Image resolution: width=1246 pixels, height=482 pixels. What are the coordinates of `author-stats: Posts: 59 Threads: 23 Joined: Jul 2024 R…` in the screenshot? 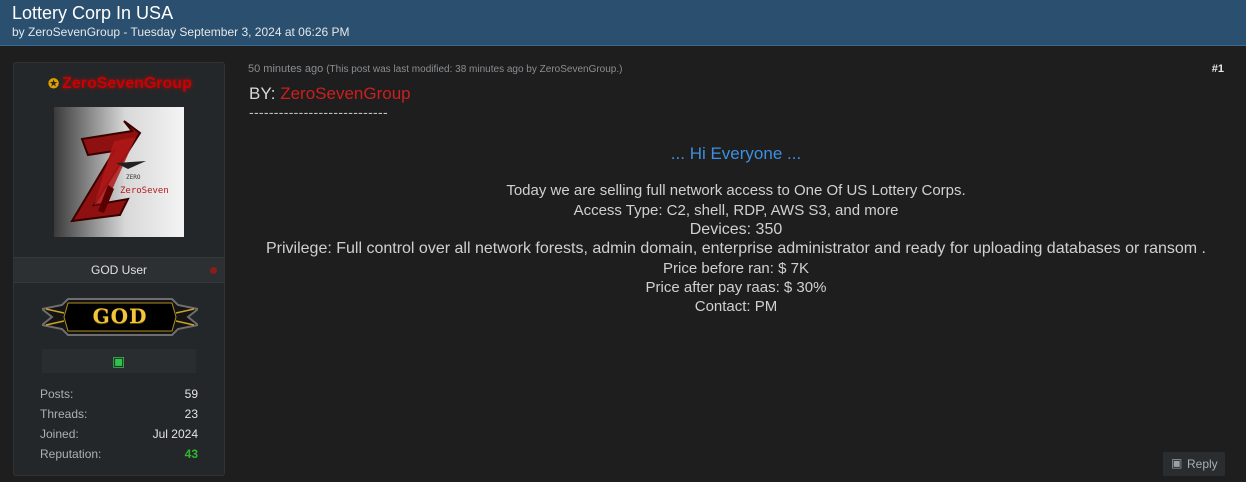 It's located at (119, 427).